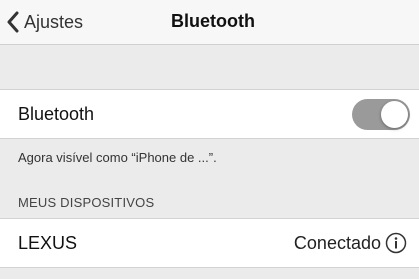 This screenshot has width=419, height=279. I want to click on page-title: Bluetooth, so click(213, 21).